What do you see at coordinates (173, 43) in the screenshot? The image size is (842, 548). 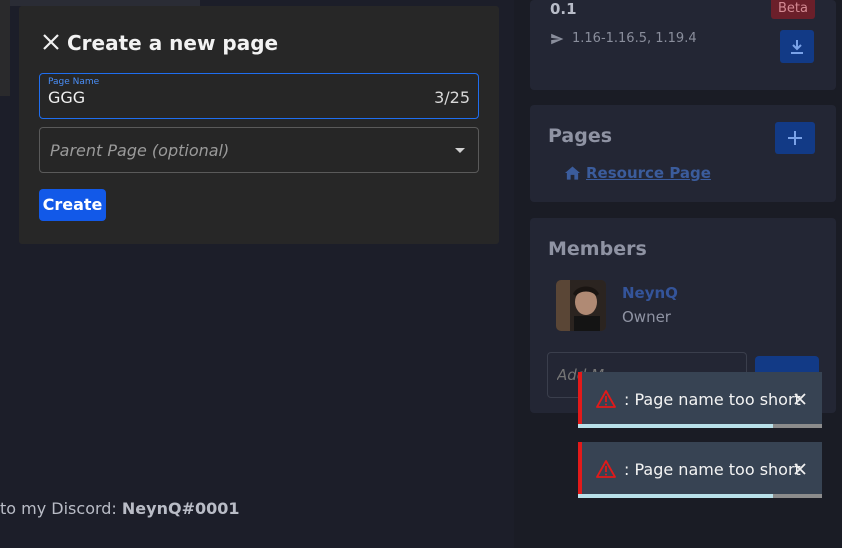 I see `dialog-title: Create a new page` at bounding box center [173, 43].